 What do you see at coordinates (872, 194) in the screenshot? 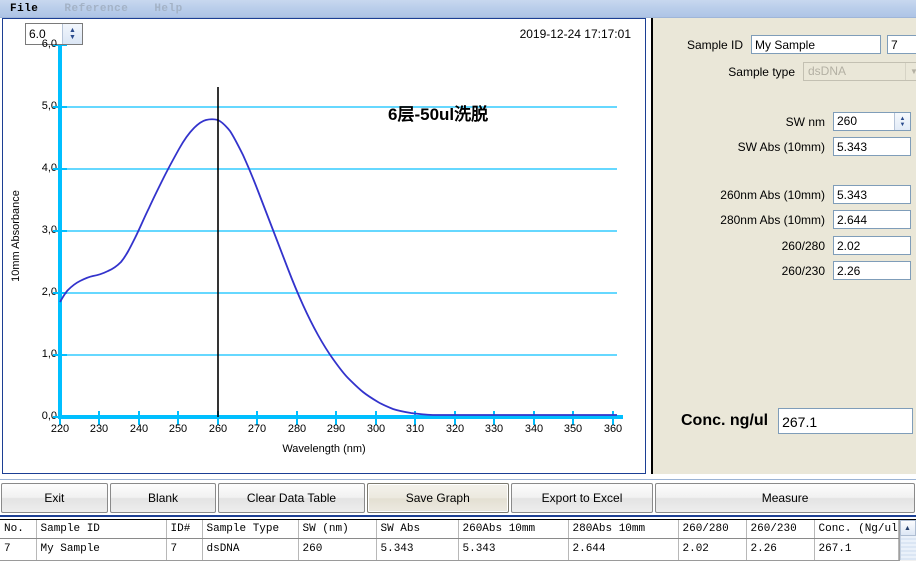
I see `abs260-value: 5.343` at bounding box center [872, 194].